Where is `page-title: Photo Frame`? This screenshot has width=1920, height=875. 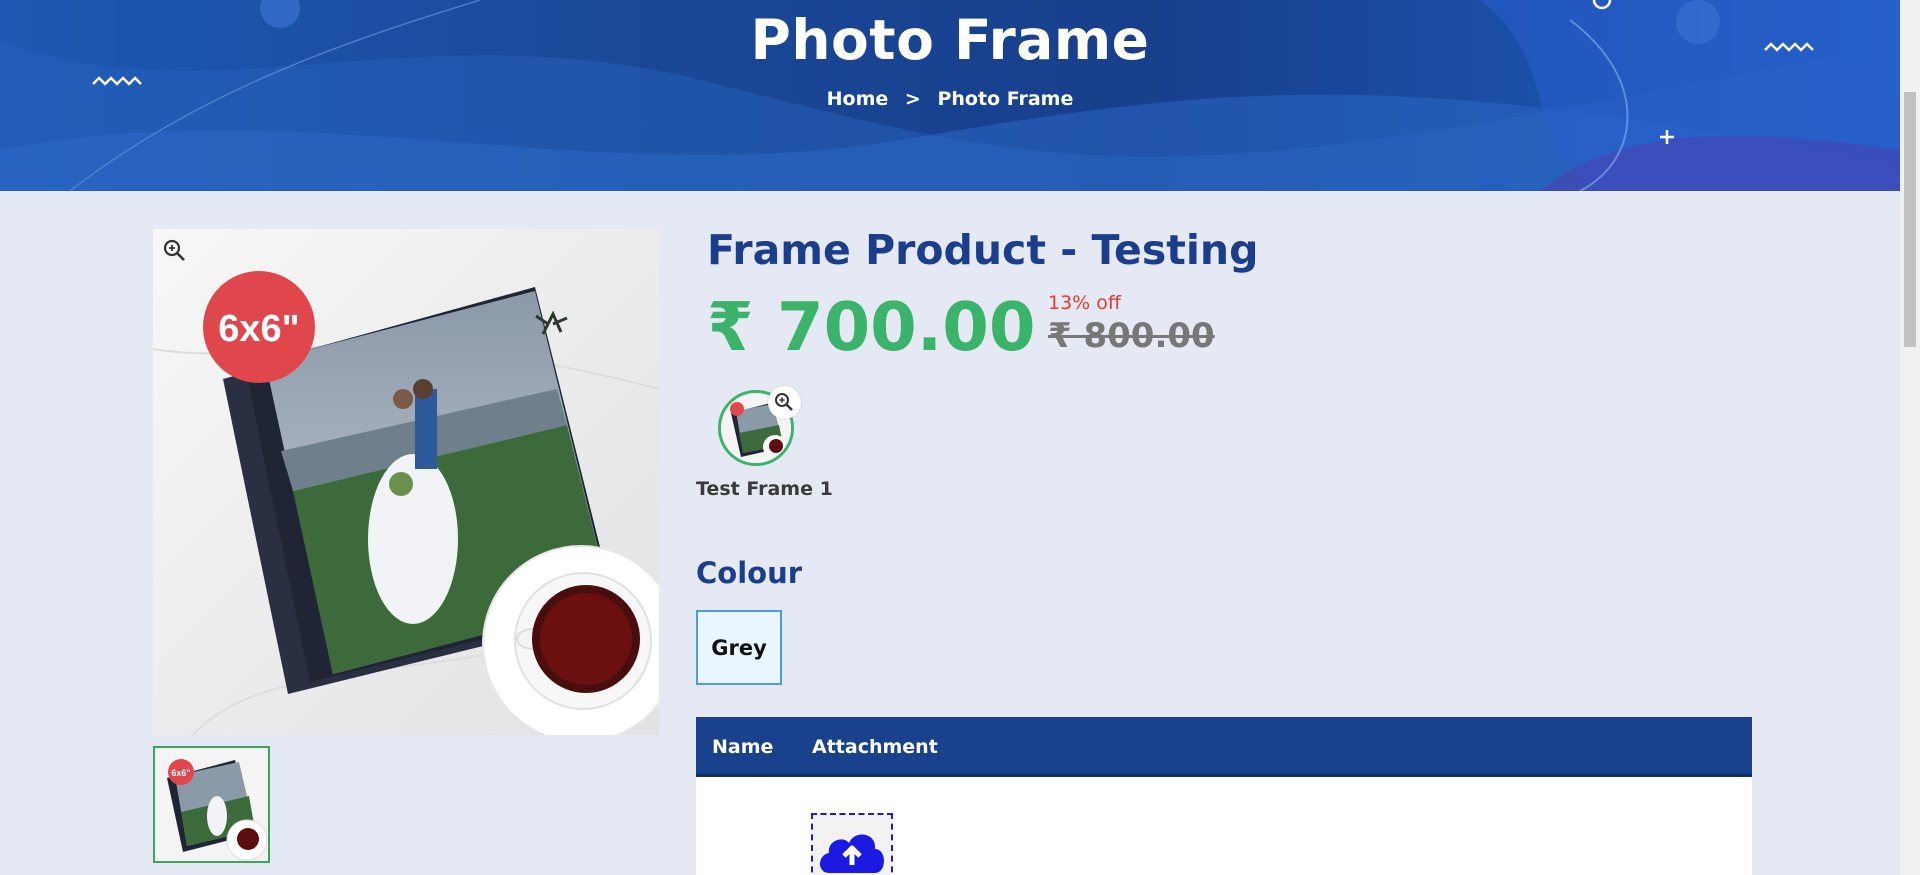 page-title: Photo Frame is located at coordinates (950, 40).